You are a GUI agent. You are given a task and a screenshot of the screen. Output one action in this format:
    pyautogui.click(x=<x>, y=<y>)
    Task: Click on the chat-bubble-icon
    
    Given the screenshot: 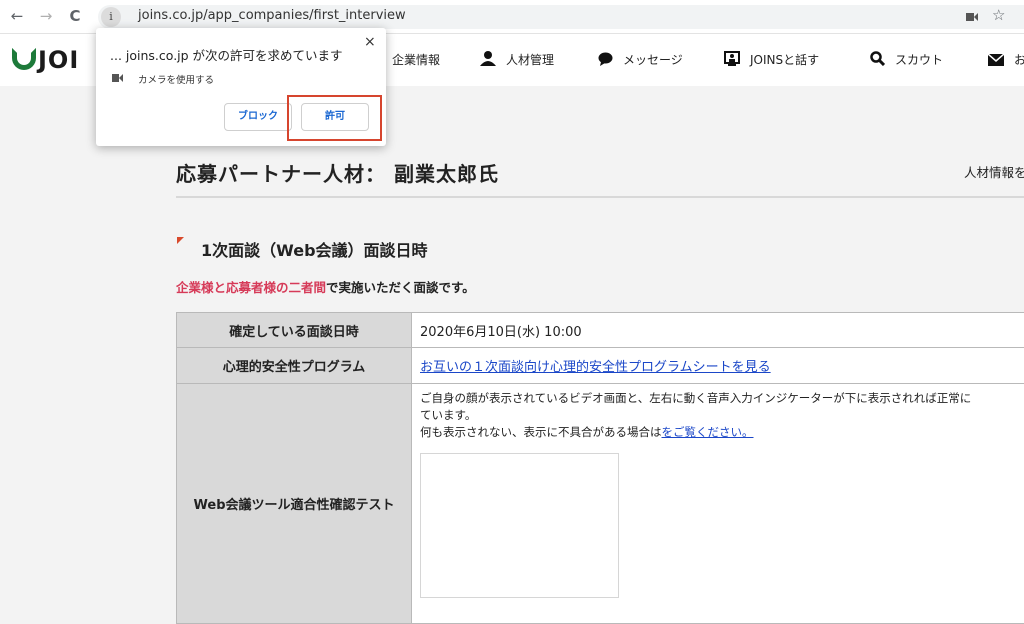 What is the action you would take?
    pyautogui.click(x=605, y=59)
    